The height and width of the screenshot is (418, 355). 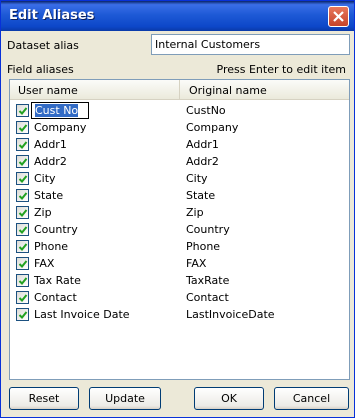 What do you see at coordinates (311, 398) in the screenshot?
I see `cancel-button: Cancel` at bounding box center [311, 398].